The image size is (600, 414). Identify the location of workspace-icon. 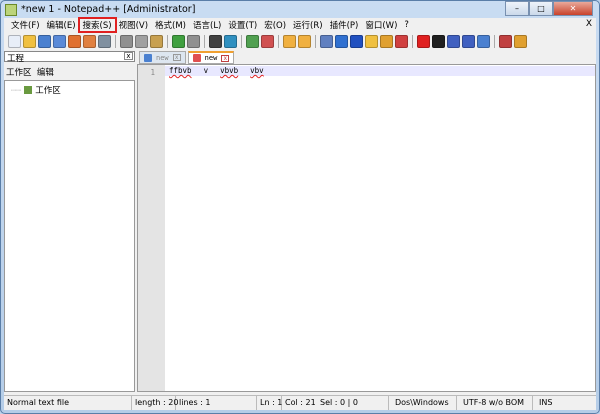
(28, 90).